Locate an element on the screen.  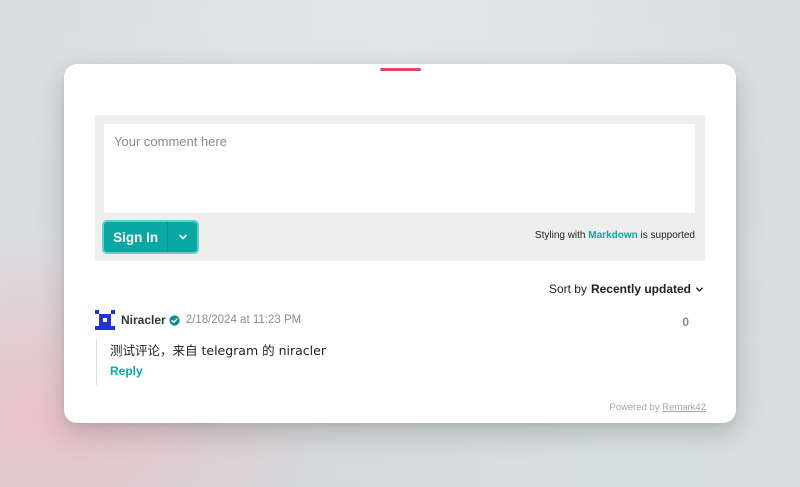
sort-value: Recently updated is located at coordinates (640, 289).